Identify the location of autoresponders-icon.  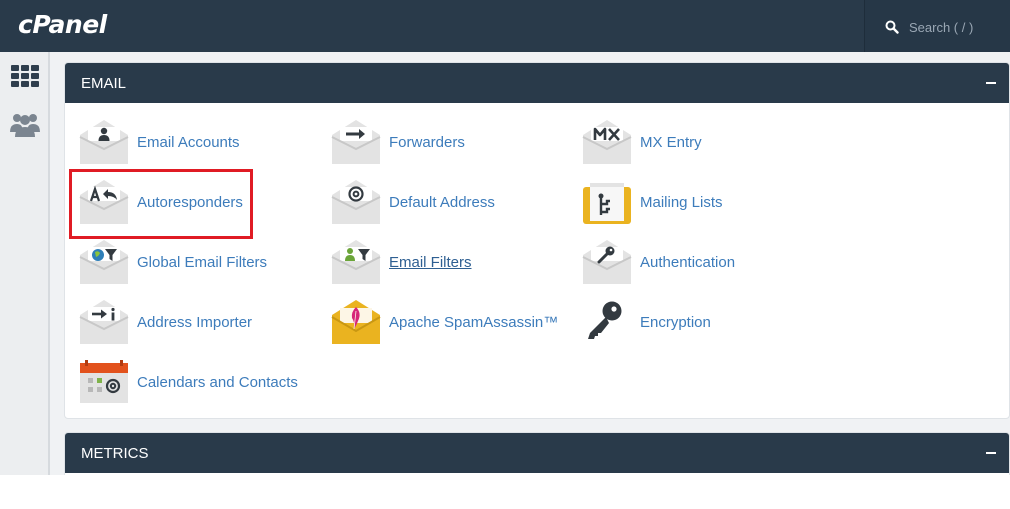
(104, 202).